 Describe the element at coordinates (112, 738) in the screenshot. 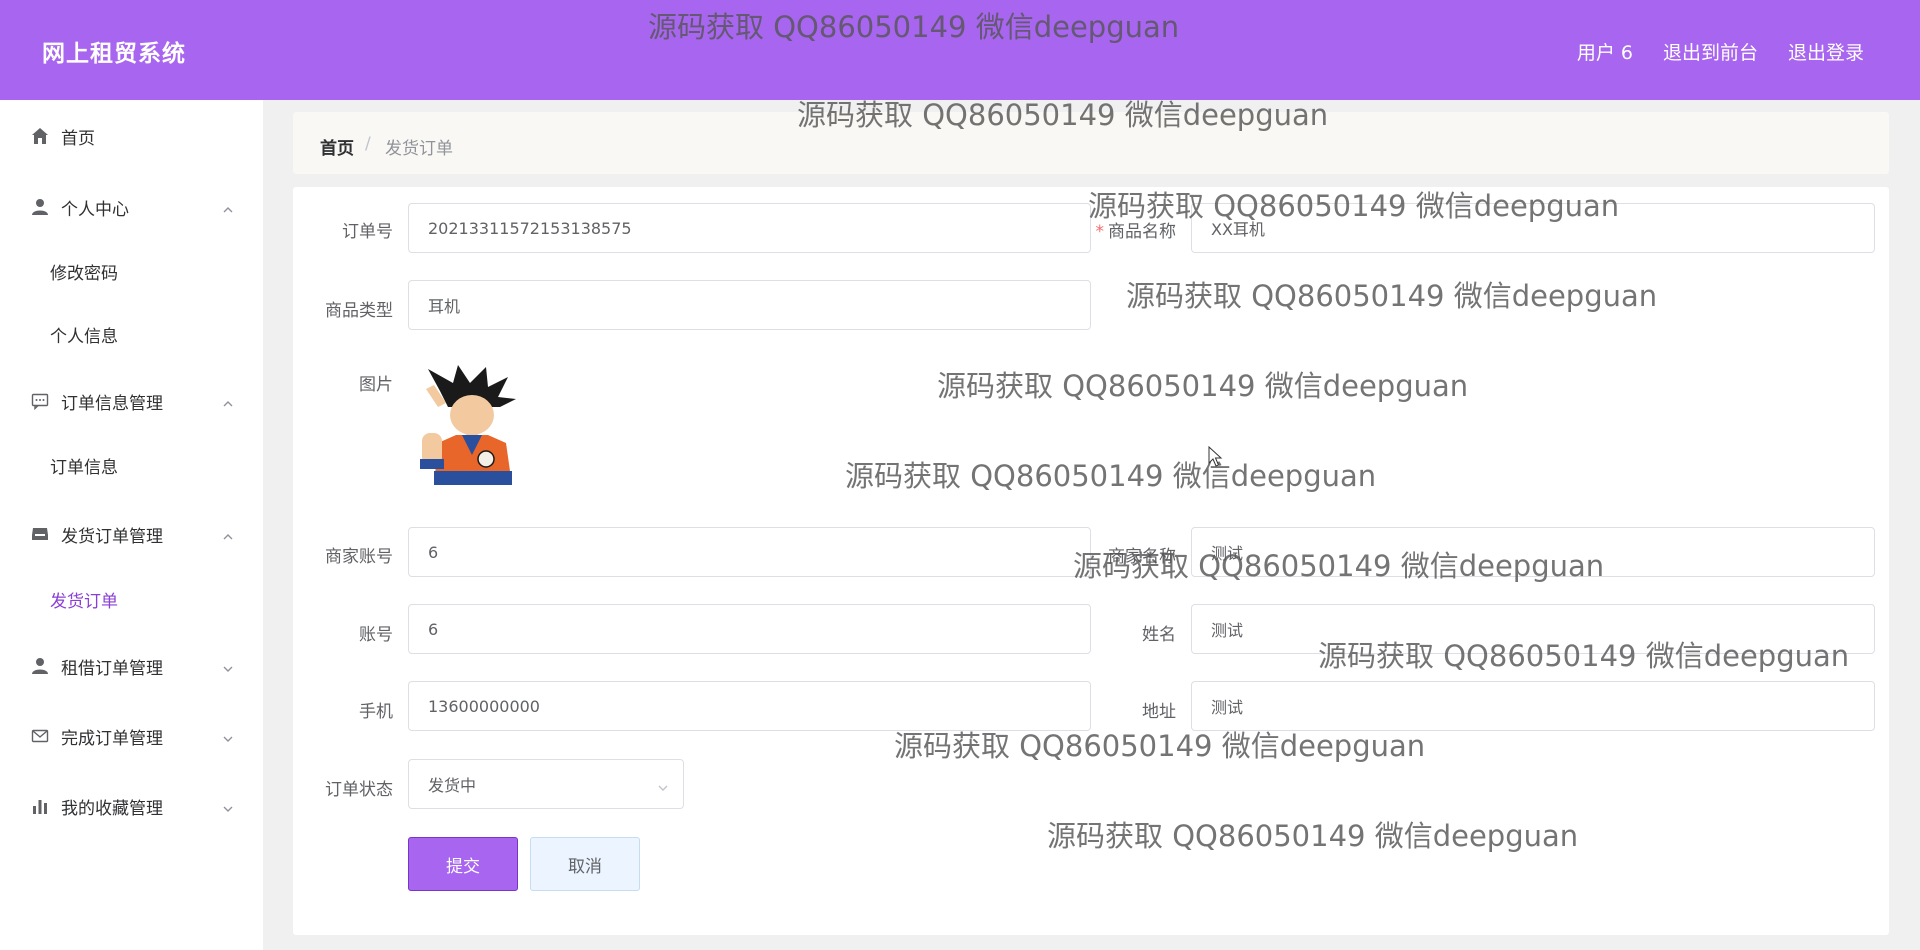

I see `sidebar-item-label: 完成订单管理` at that location.